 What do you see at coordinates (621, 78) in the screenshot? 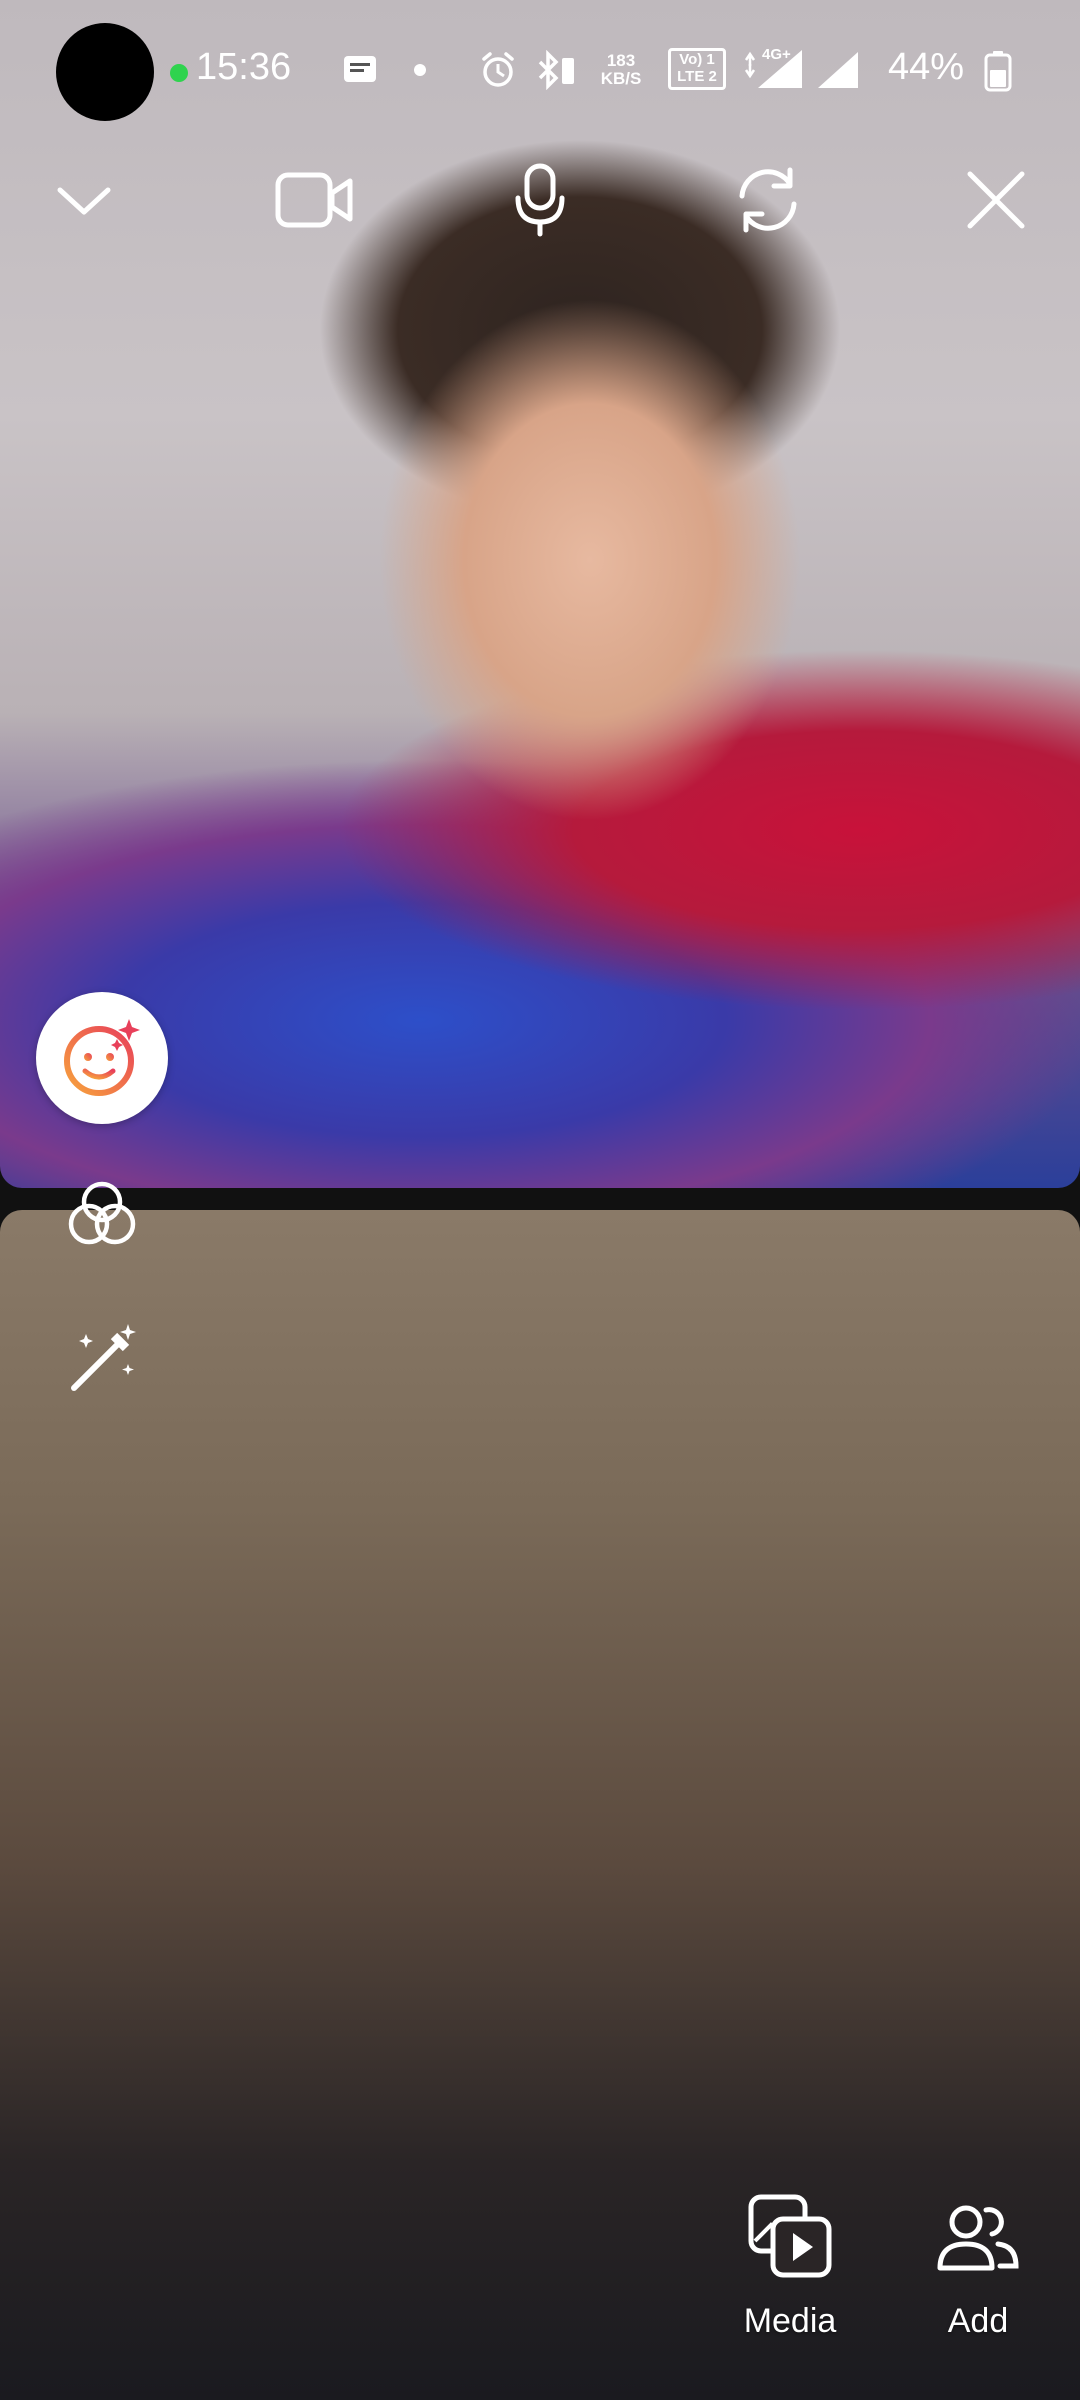
I see `network-speed-unit: KB/S` at bounding box center [621, 78].